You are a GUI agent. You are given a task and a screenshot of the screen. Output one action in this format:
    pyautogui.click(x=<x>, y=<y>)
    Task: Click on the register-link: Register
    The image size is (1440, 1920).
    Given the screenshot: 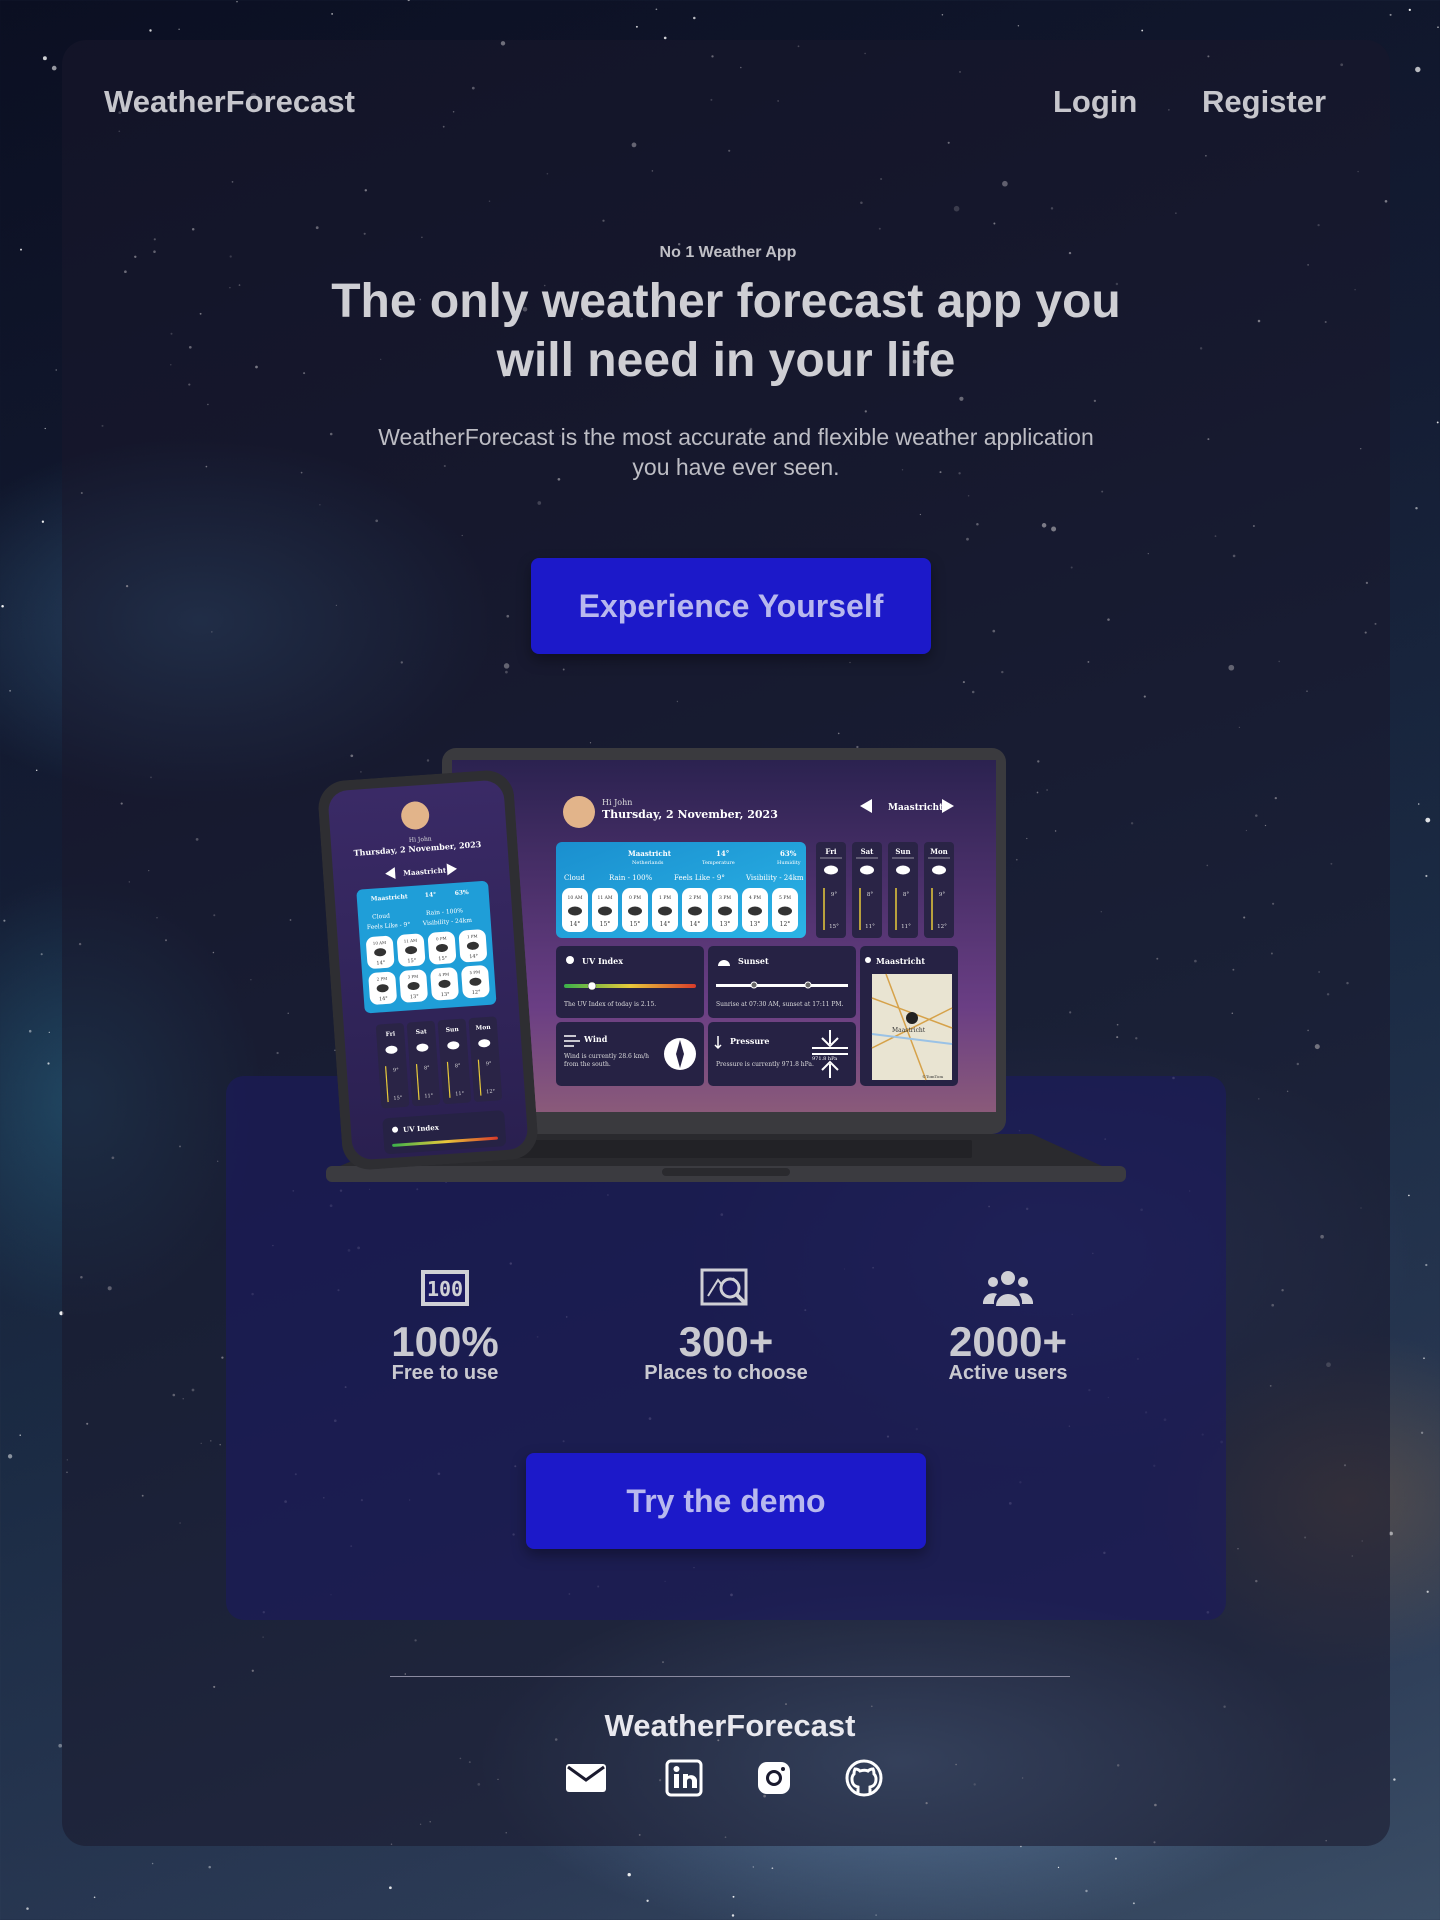 What is the action you would take?
    pyautogui.click(x=1264, y=102)
    